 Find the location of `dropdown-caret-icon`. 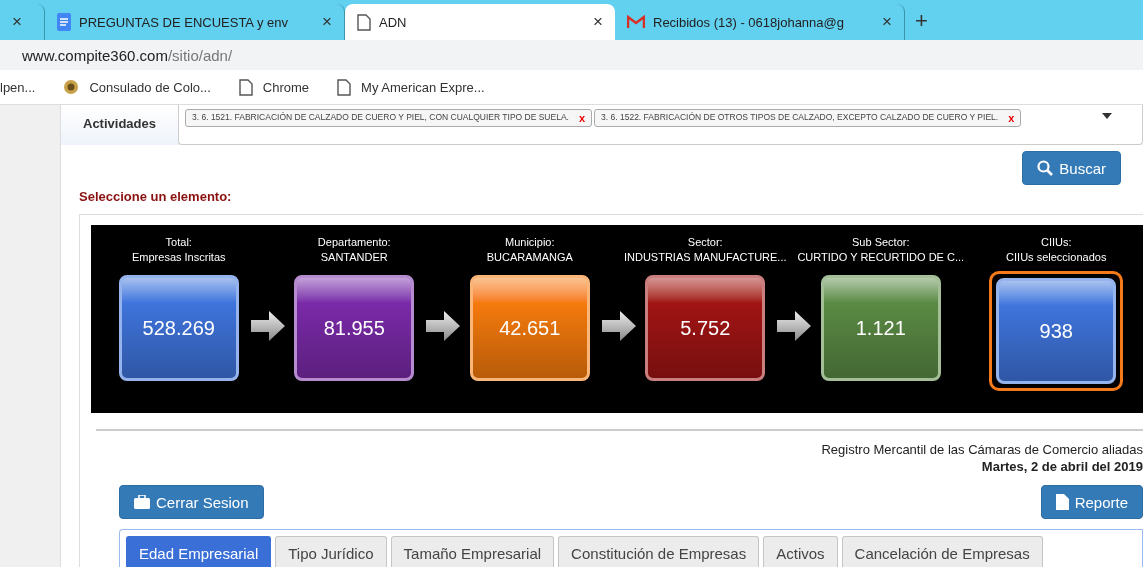

dropdown-caret-icon is located at coordinates (1107, 116).